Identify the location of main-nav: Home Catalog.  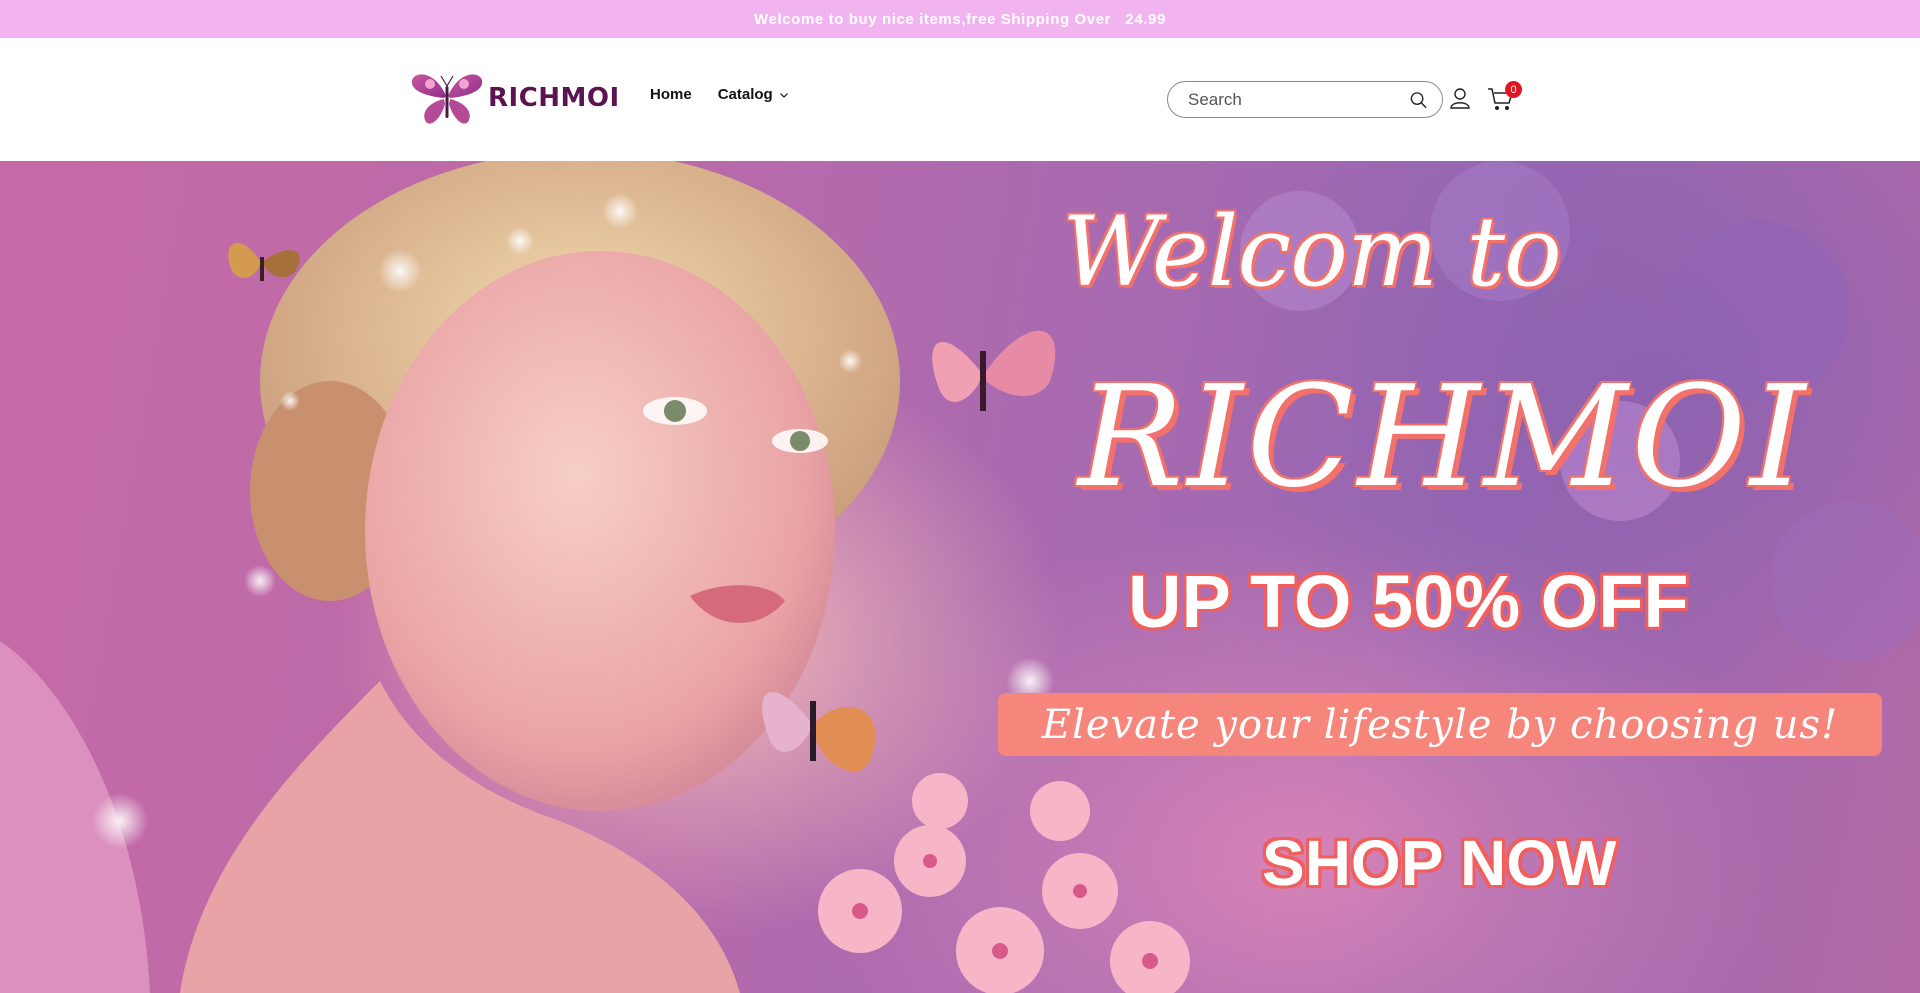
(719, 94).